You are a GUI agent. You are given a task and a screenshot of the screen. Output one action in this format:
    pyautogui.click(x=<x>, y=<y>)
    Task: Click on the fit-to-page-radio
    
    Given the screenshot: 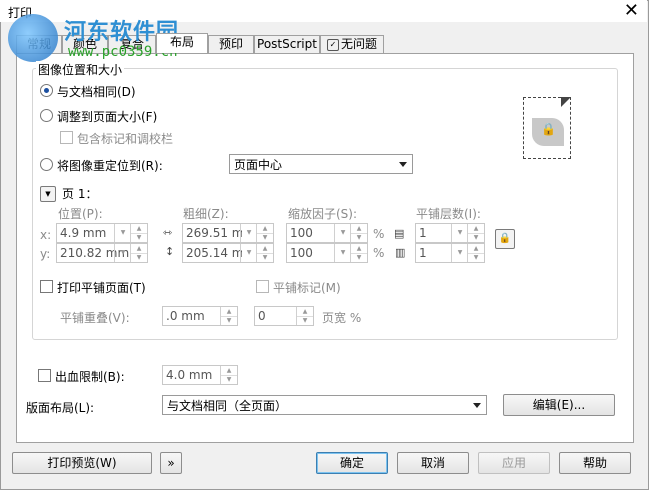 What is the action you would take?
    pyautogui.click(x=46, y=115)
    